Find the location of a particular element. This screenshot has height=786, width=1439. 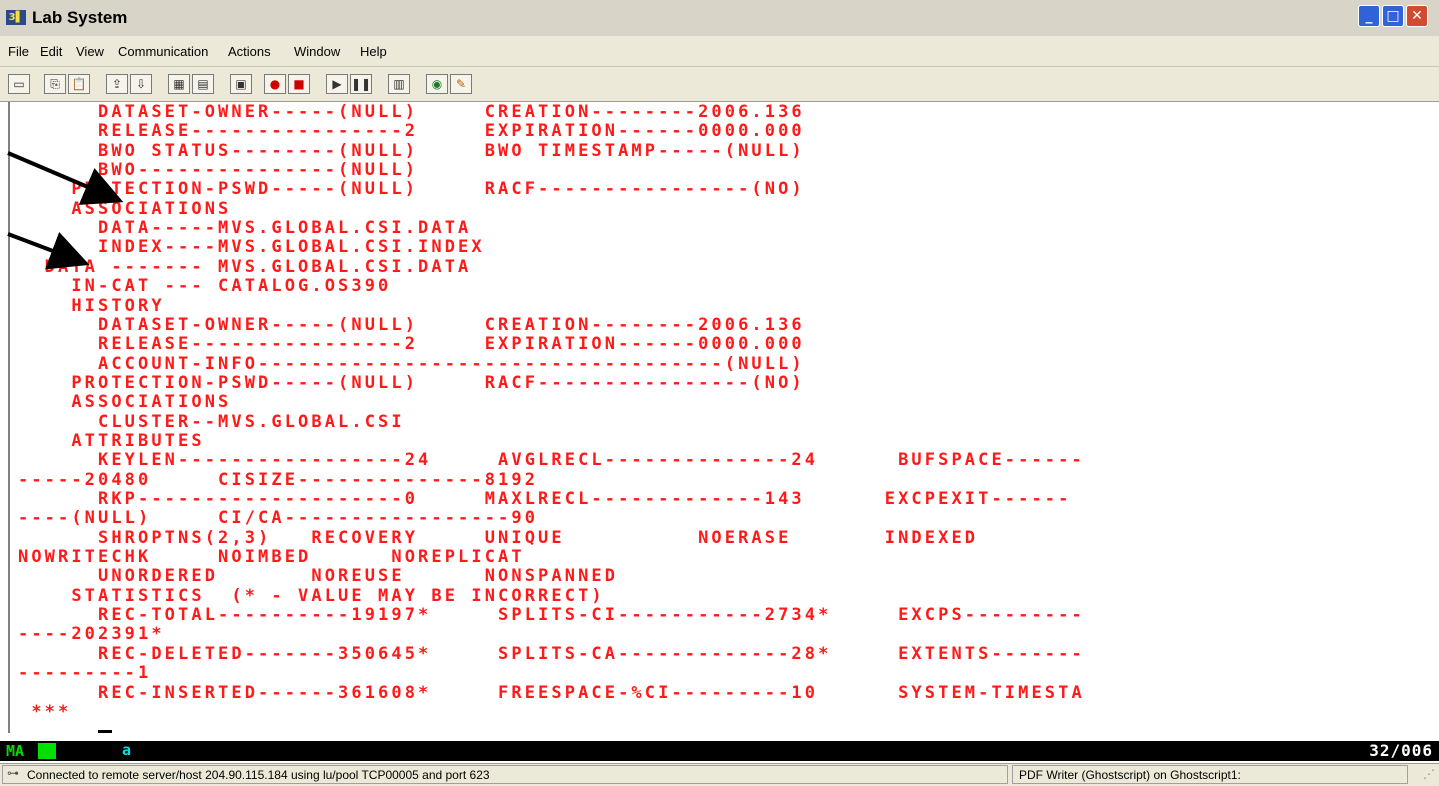

oia-field: a is located at coordinates (127, 750).